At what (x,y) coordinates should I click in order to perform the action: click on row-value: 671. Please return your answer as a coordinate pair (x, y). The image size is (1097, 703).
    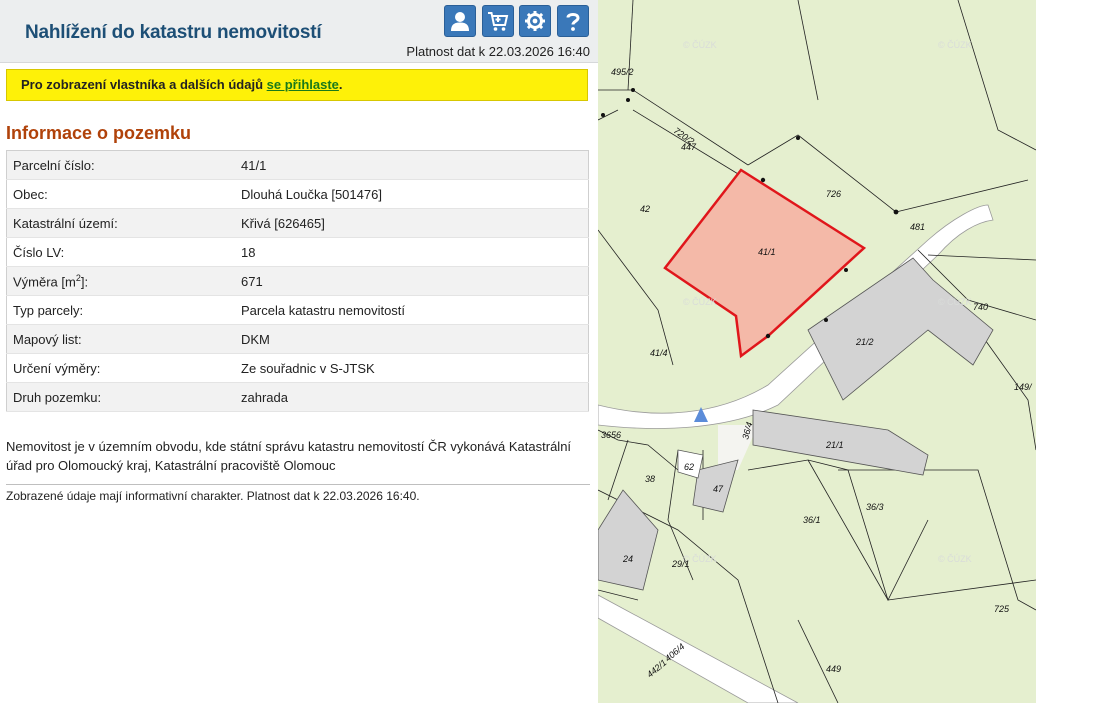
    Looking at the image, I should click on (412, 281).